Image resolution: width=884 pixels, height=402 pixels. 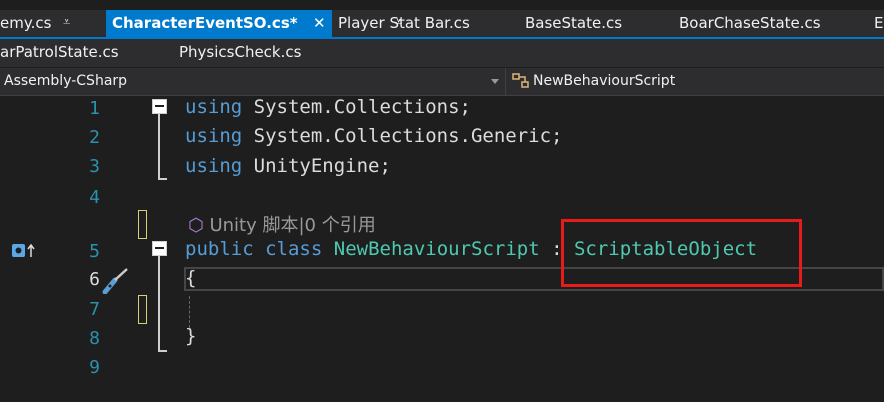 I want to click on implements-indicator-icon, so click(x=23, y=251).